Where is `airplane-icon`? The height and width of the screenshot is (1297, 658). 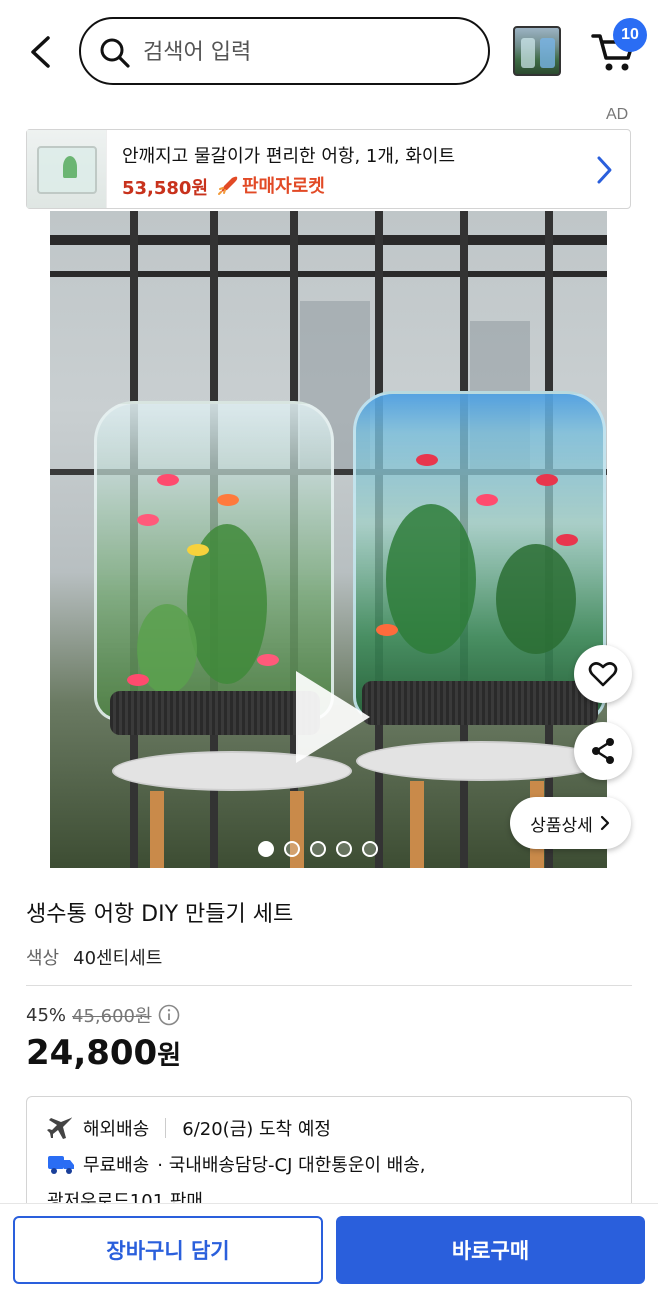
airplane-icon is located at coordinates (59, 1128).